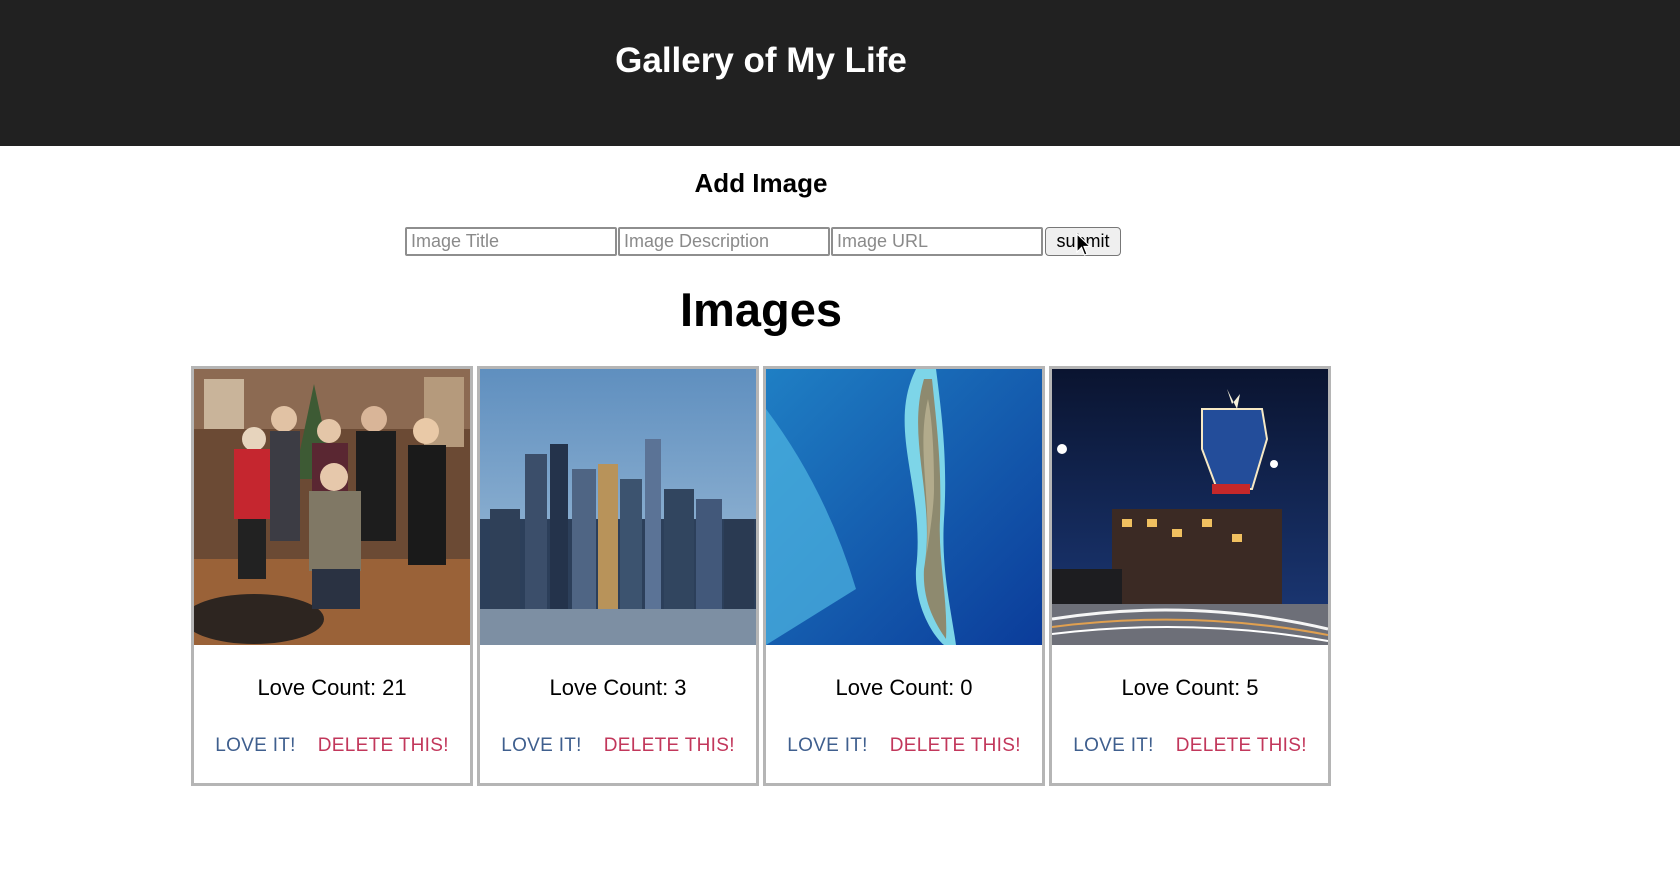  I want to click on image-card: Love Count: 0 LOVE IT! DELETE THIS!, so click(904, 576).